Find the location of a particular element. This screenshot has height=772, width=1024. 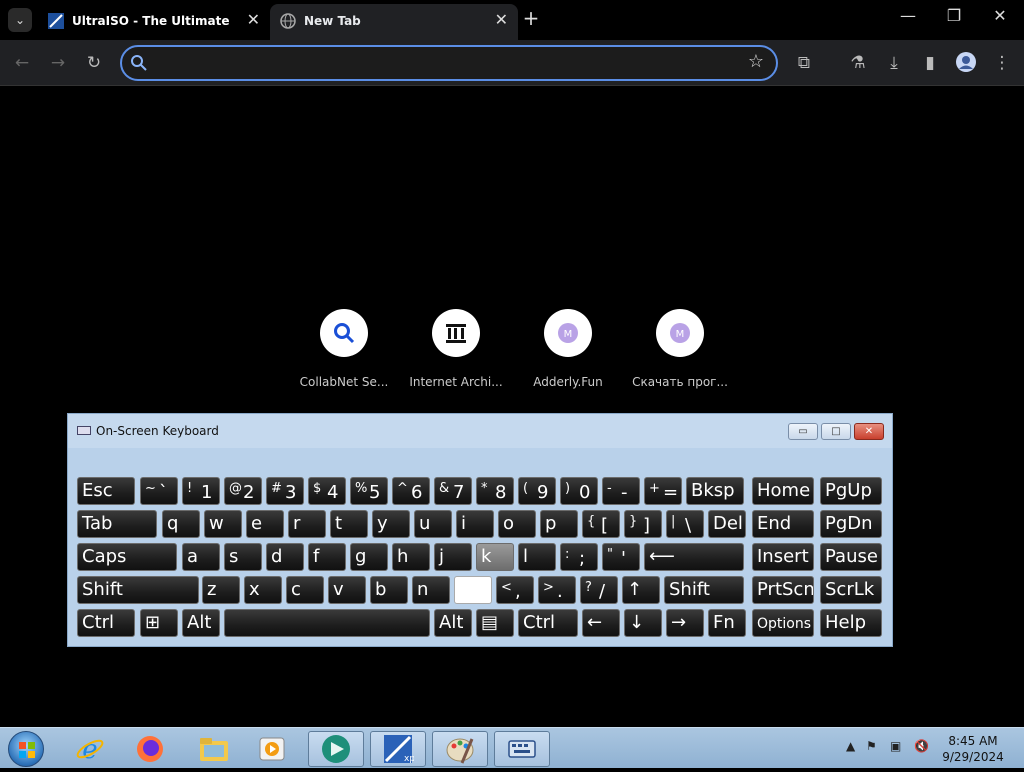

ie-icon: e is located at coordinates (90, 749).